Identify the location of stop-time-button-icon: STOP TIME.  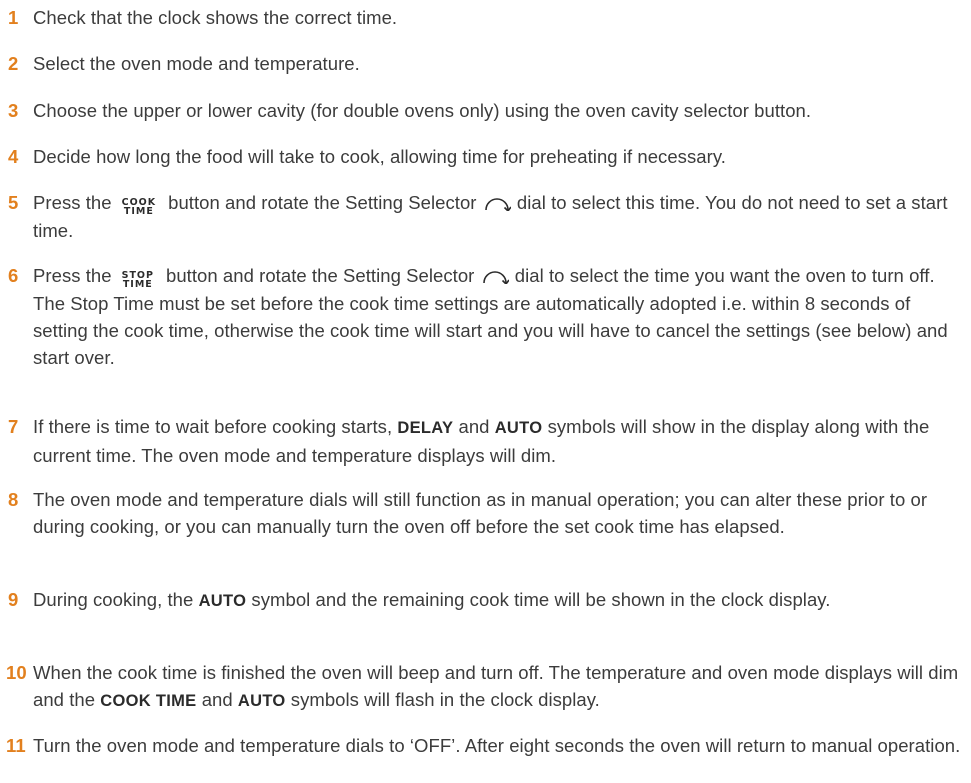
(138, 280).